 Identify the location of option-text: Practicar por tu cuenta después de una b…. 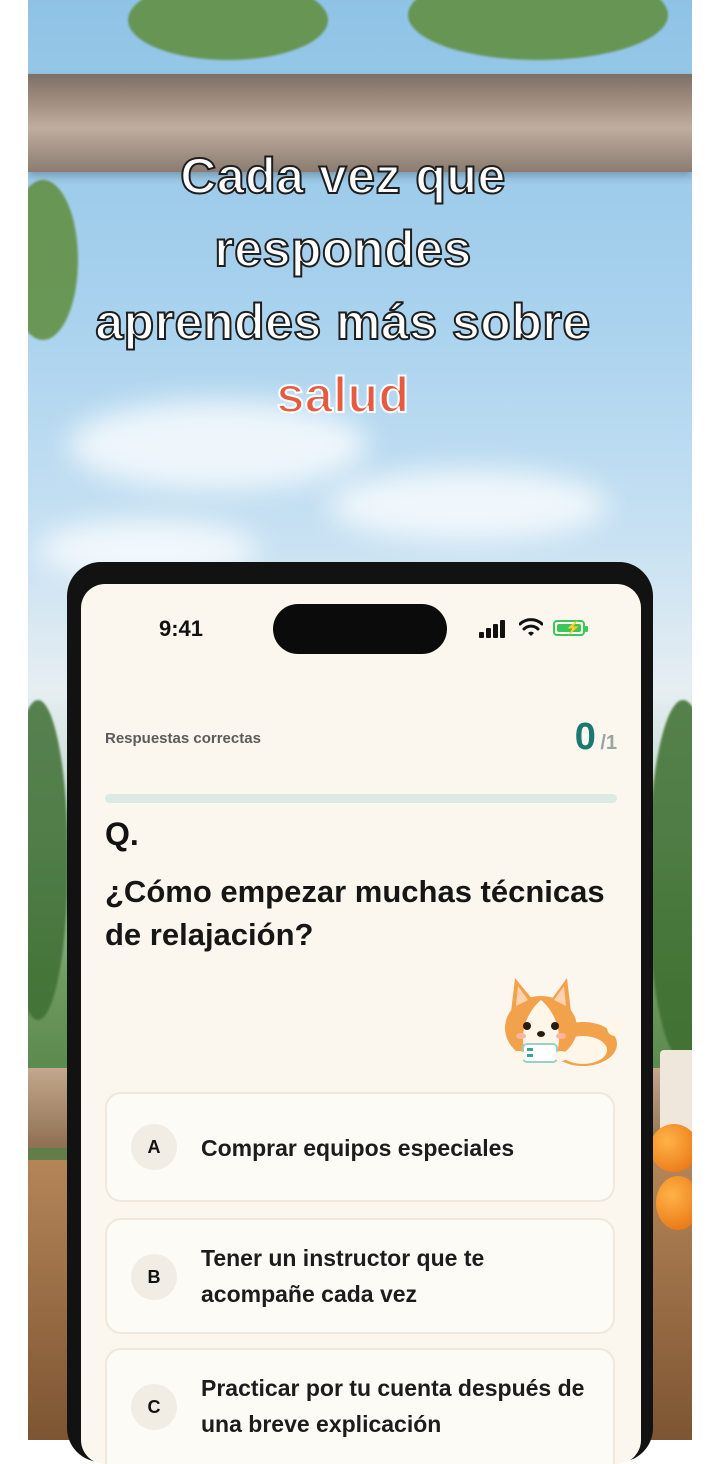
(393, 1406).